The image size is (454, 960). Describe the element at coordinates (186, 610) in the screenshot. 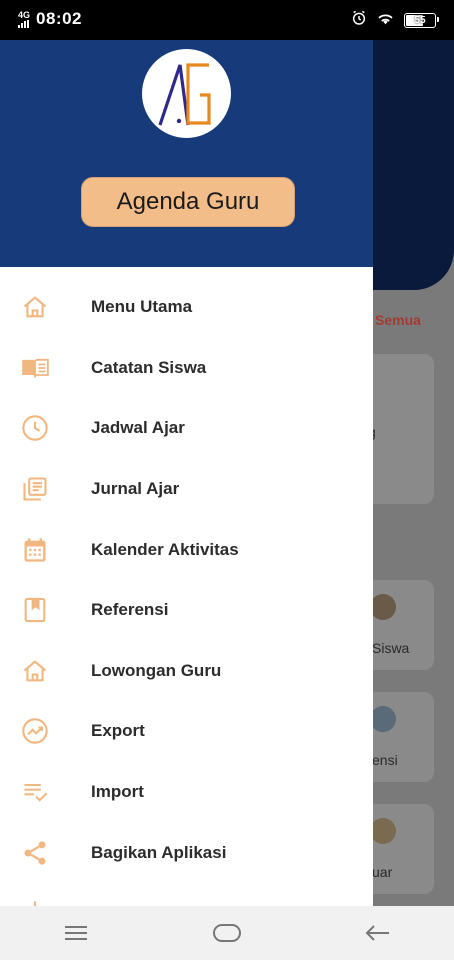

I see `menu-item-referensi: Referensi` at that location.